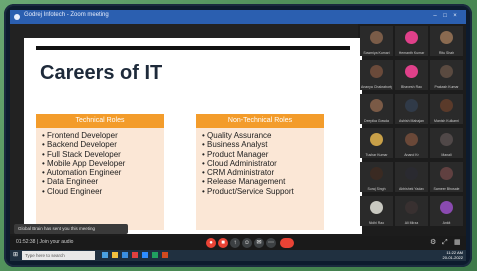 Image resolution: width=477 pixels, height=271 pixels. What do you see at coordinates (376, 189) in the screenshot?
I see `participant-name: Suraj Singh` at bounding box center [376, 189].